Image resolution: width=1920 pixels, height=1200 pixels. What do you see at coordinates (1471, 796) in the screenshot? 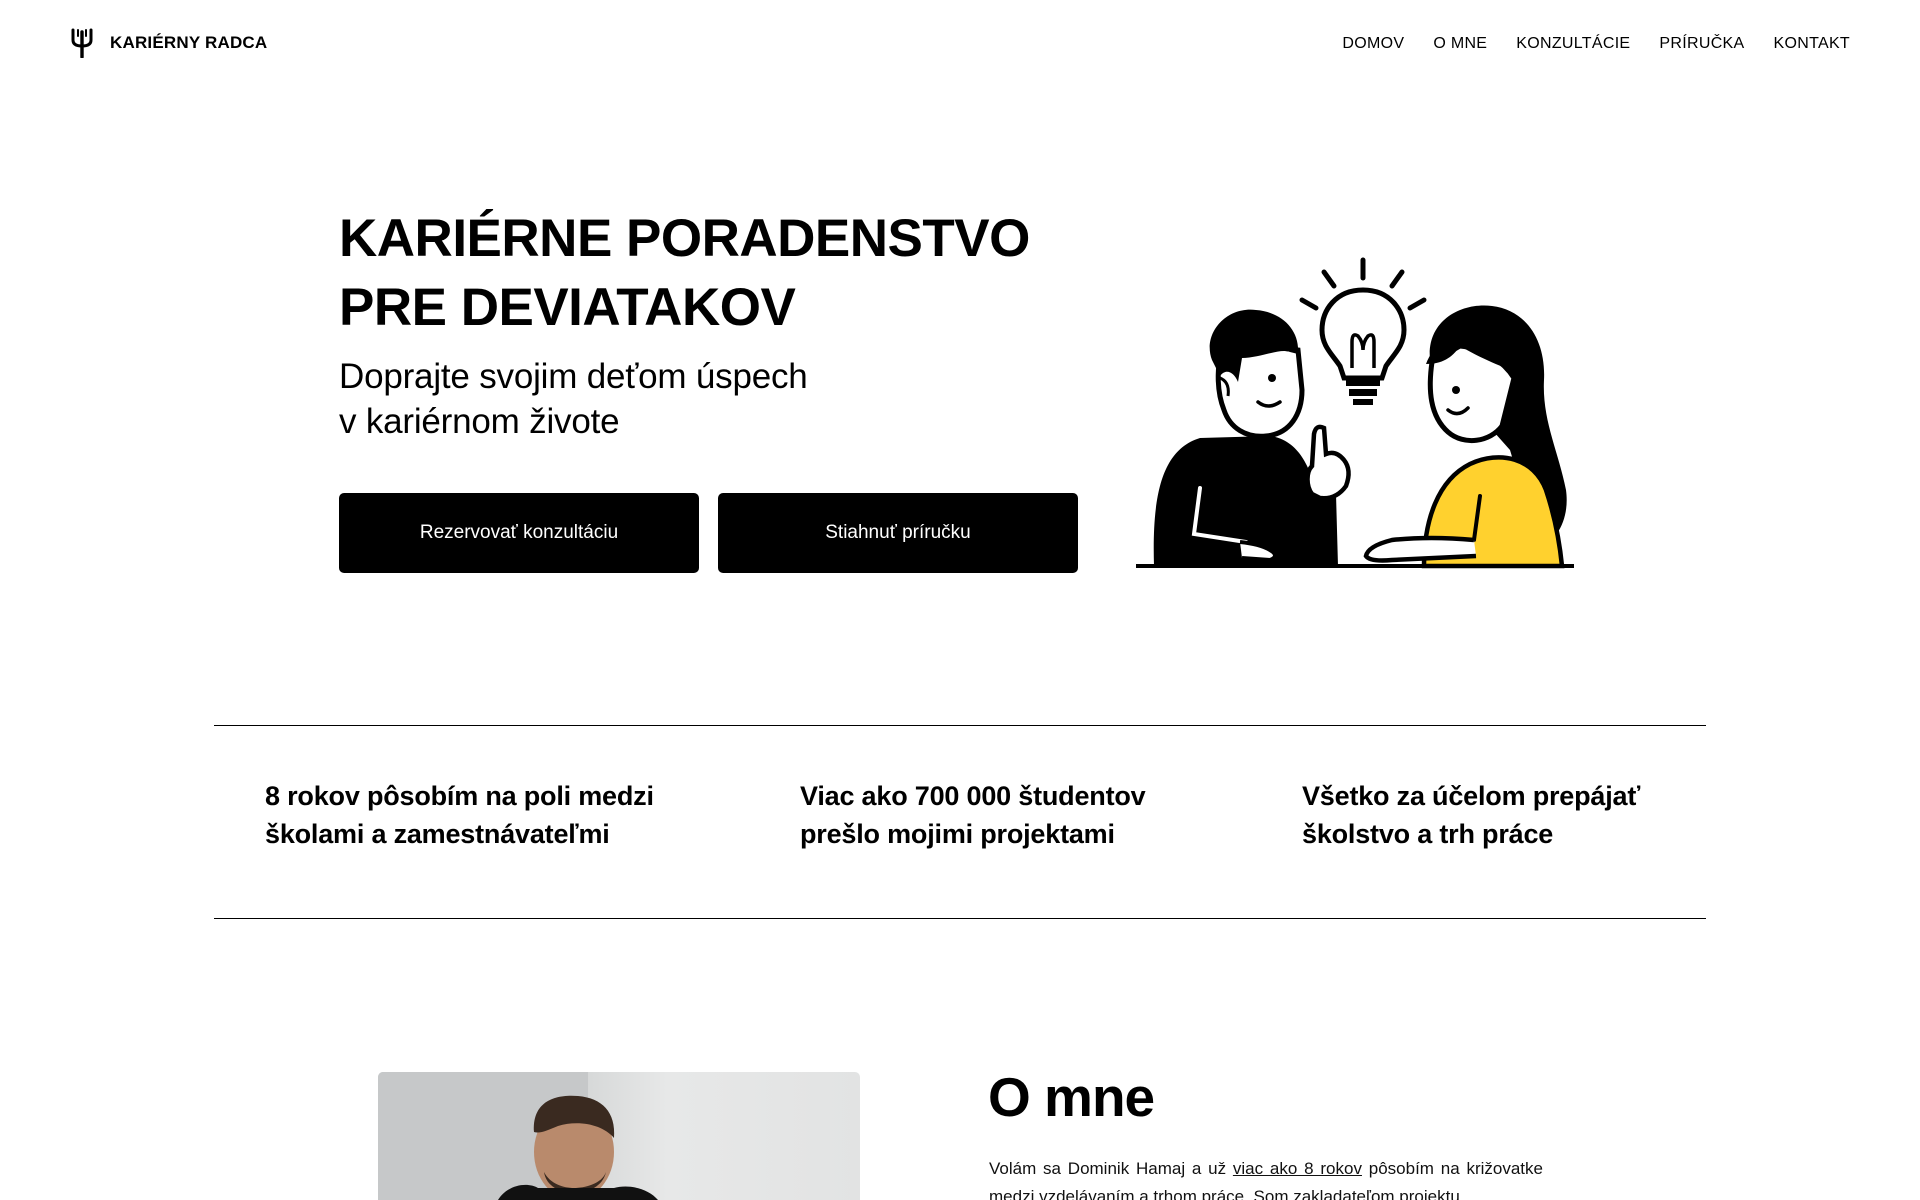
I see `stat-mission-line-1: Všetko za účelom prepájať` at bounding box center [1471, 796].